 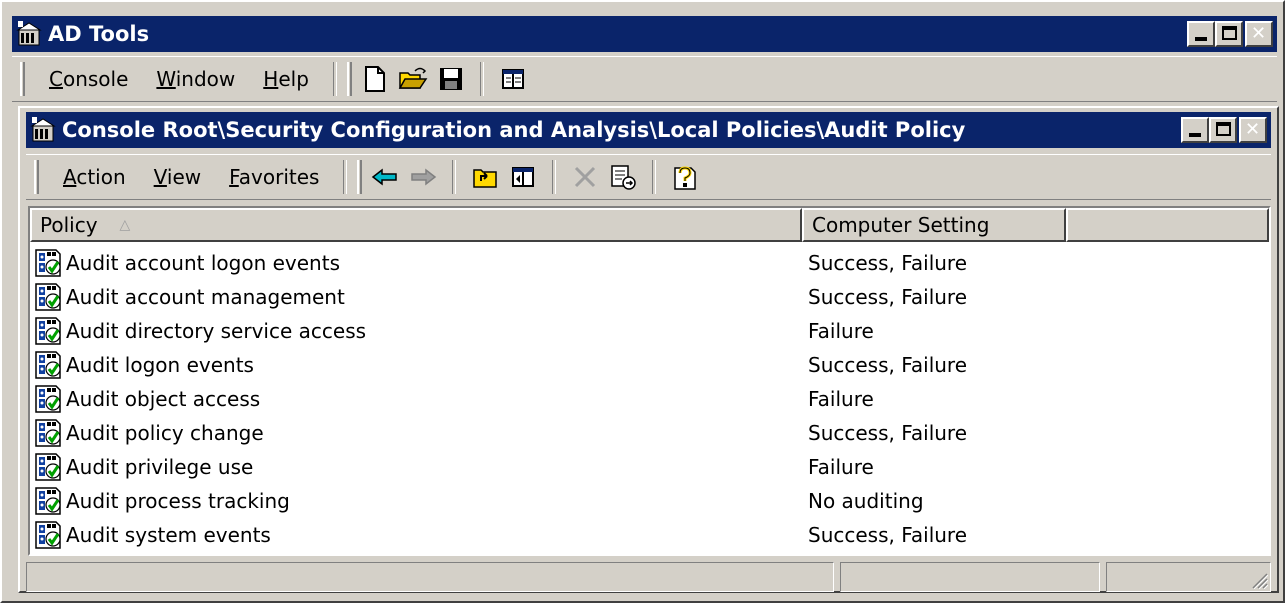 What do you see at coordinates (651, 467) in the screenshot?
I see `list-item: Audit privilege use Failure` at bounding box center [651, 467].